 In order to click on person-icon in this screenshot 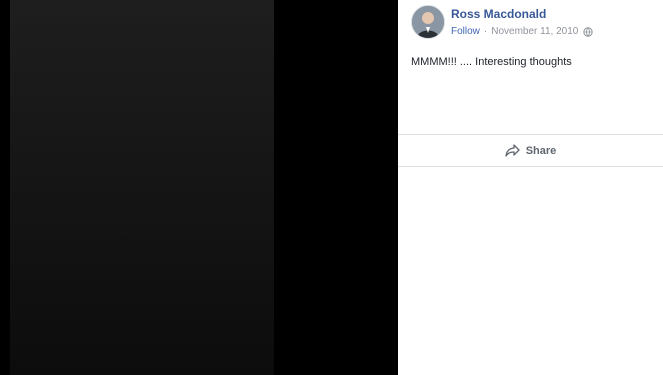, I will do `click(428, 22)`.